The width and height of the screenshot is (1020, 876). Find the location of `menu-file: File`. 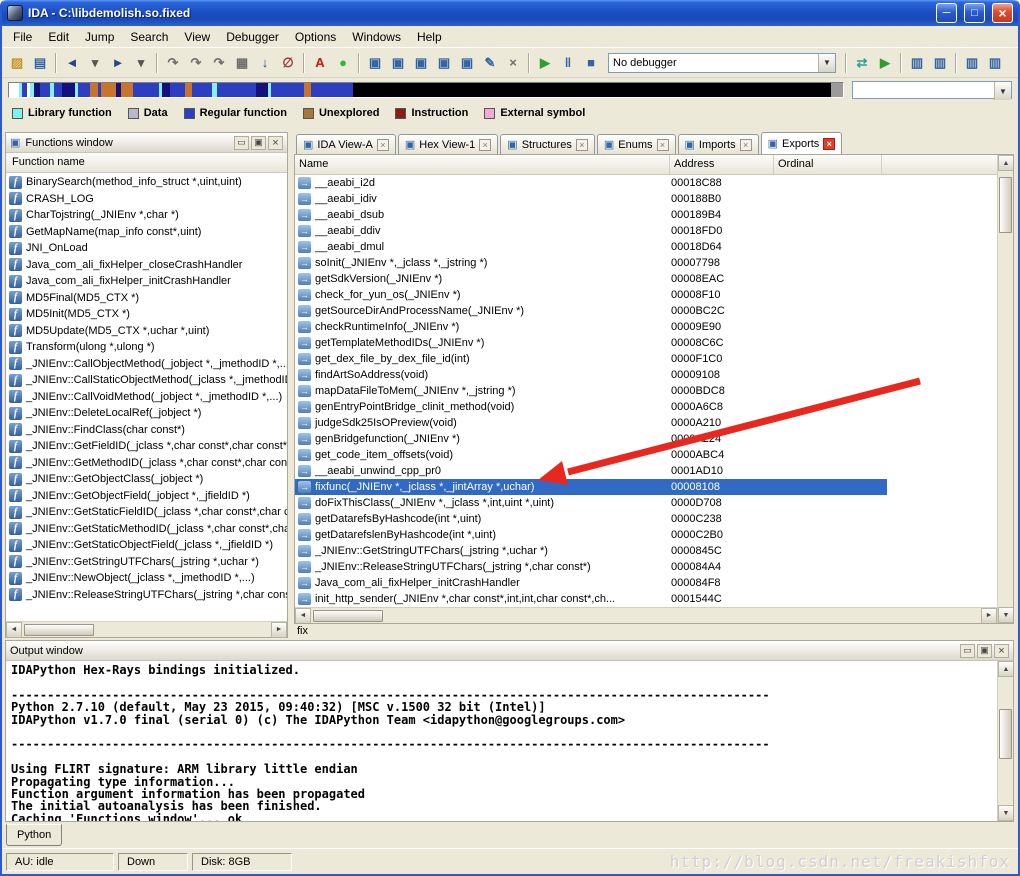

menu-file: File is located at coordinates (22, 37).